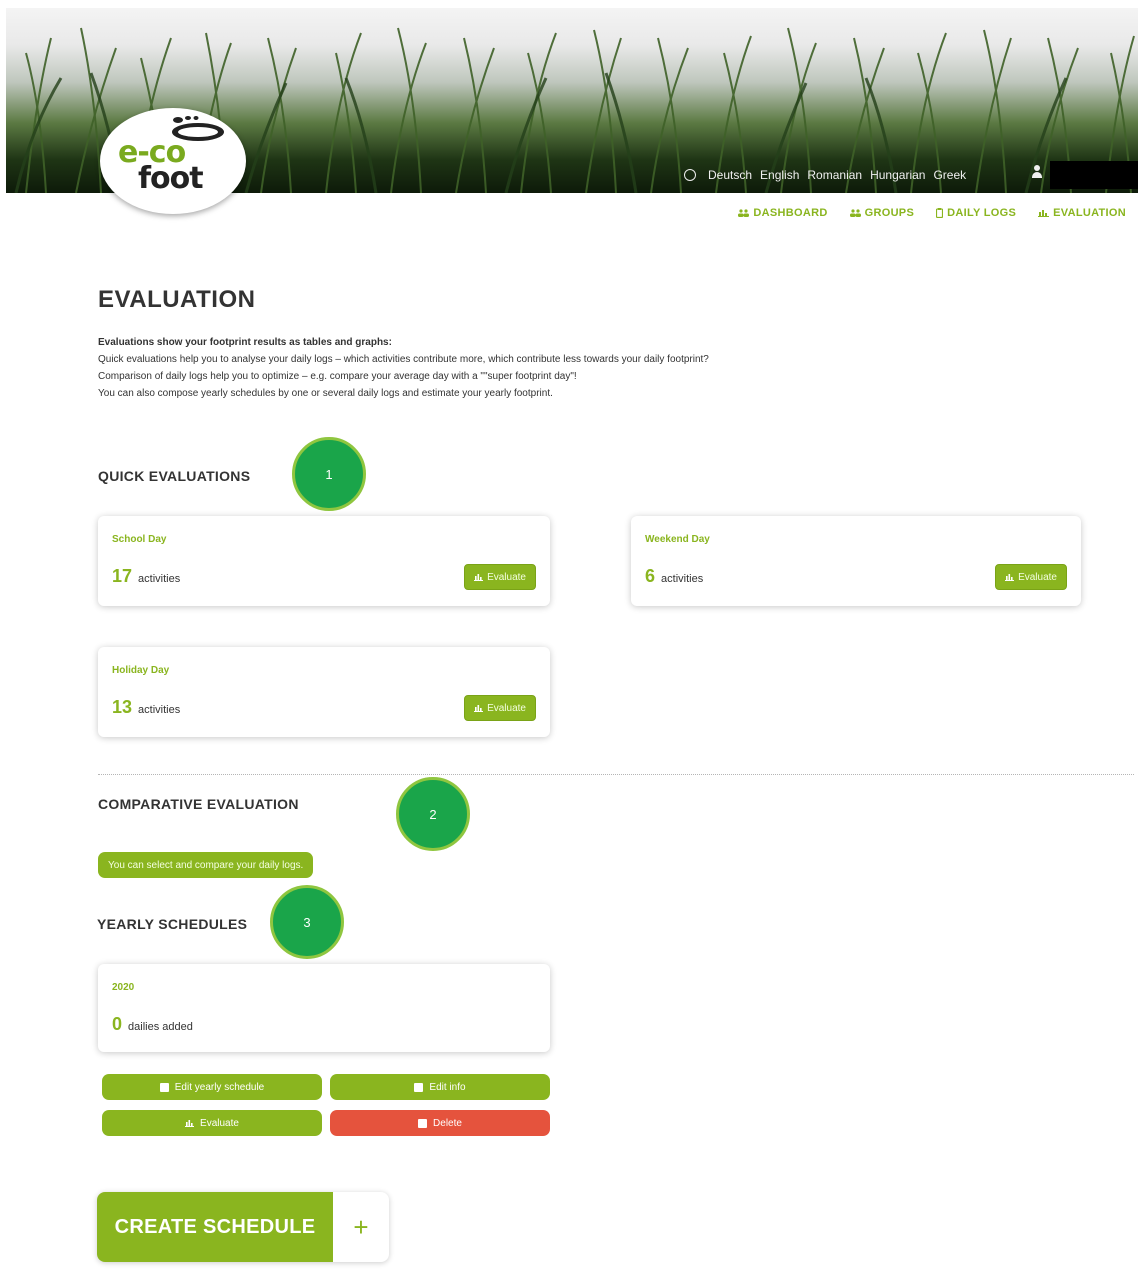  Describe the element at coordinates (419, 1087) in the screenshot. I see `edit-icon` at that location.